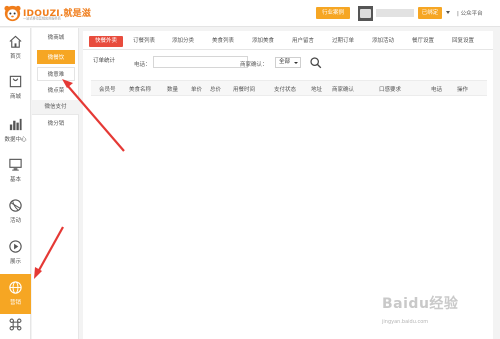 The width and height of the screenshot is (500, 339). What do you see at coordinates (343, 90) in the screenshot?
I see `column-header-merchant-confirm: 商家确认` at bounding box center [343, 90].